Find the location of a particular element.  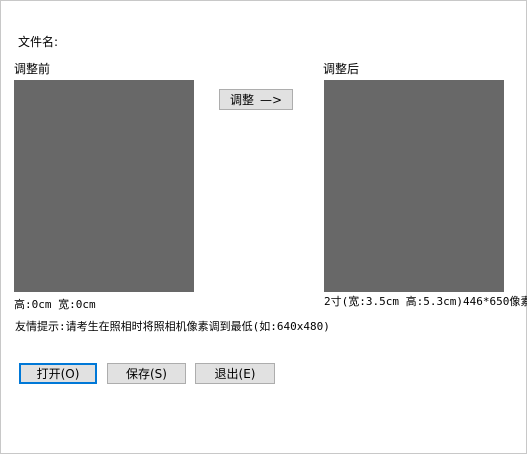

filename-label: 文件名: is located at coordinates (38, 42).